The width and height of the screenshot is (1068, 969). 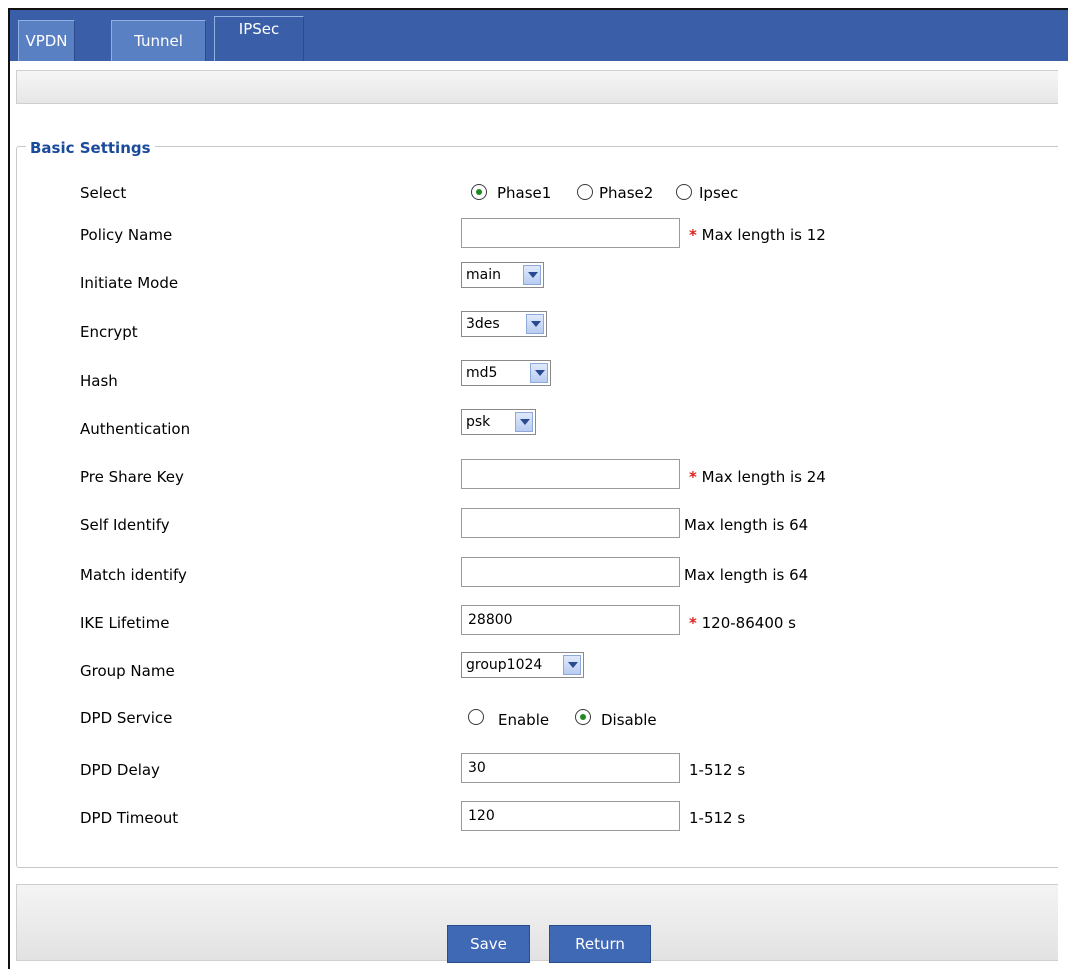 What do you see at coordinates (504, 324) in the screenshot?
I see `encrypt-select: 3des` at bounding box center [504, 324].